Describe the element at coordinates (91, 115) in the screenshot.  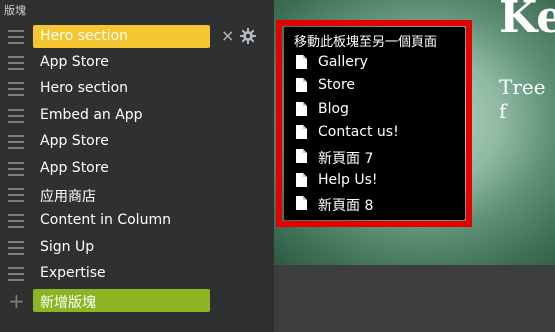
I see `section-item-label: Embed an App` at that location.